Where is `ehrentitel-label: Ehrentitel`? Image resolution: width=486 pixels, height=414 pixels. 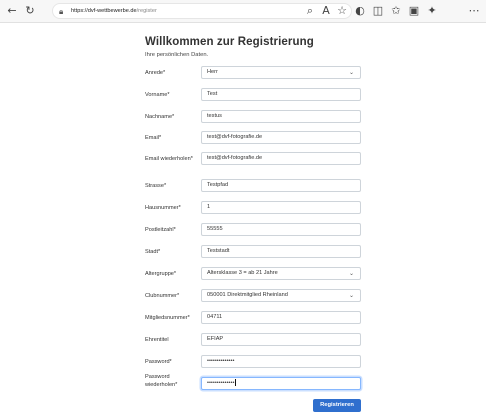
ehrentitel-label: Ehrentitel is located at coordinates (157, 340).